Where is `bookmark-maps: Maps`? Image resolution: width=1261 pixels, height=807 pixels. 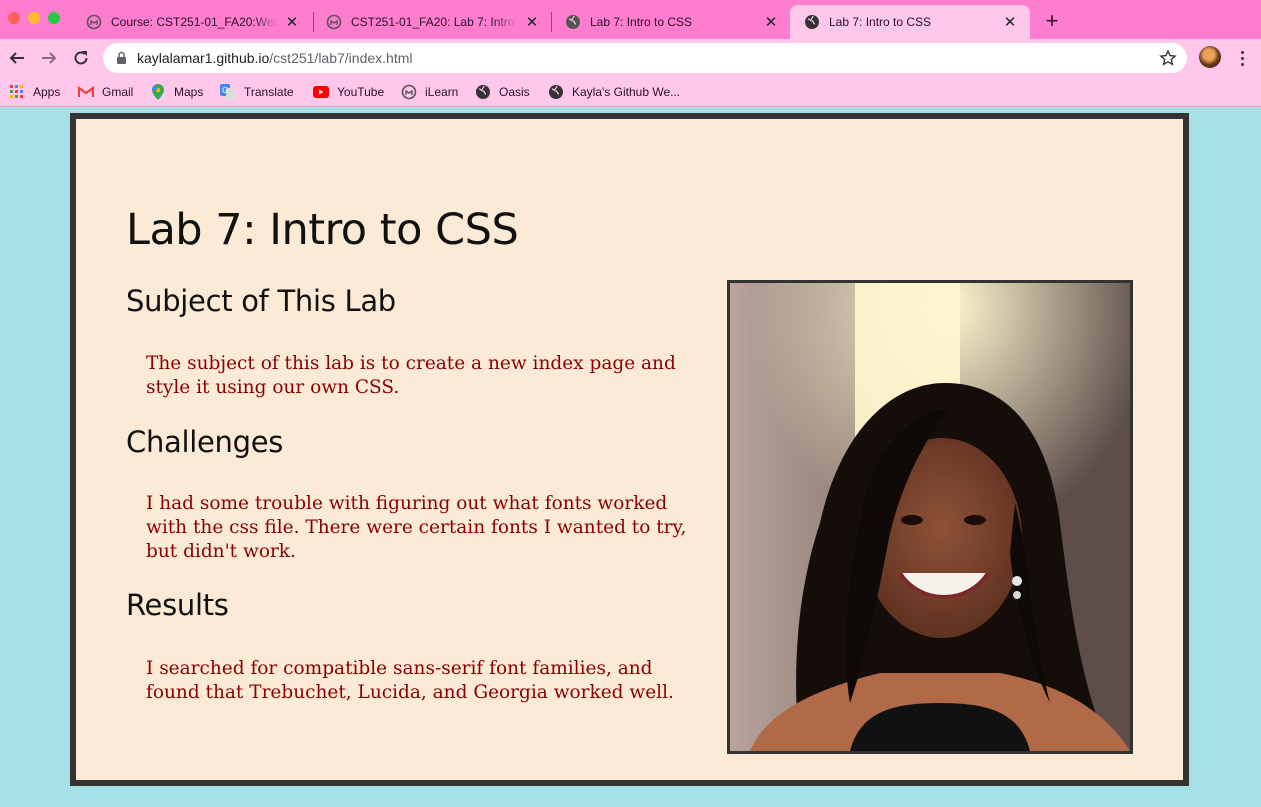 bookmark-maps: Maps is located at coordinates (176, 92).